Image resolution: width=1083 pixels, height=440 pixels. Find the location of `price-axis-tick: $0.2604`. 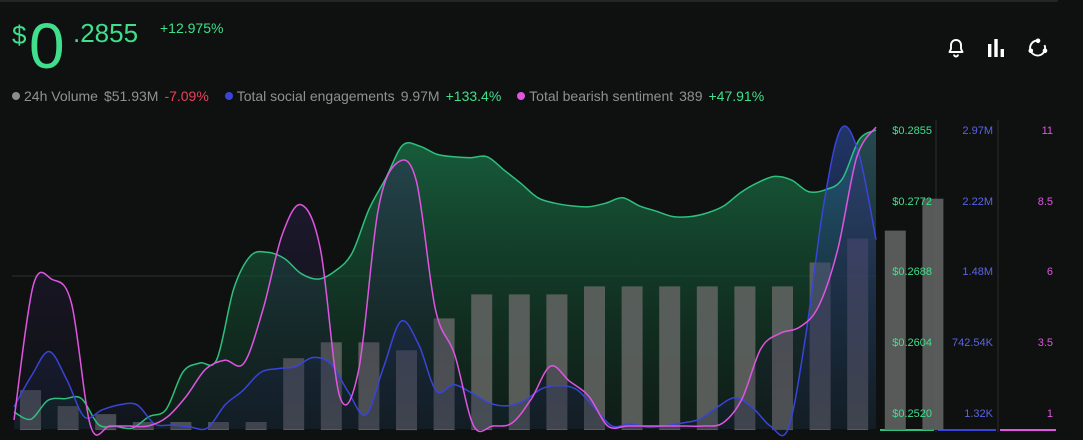

price-axis-tick: $0.2604 is located at coordinates (912, 343).